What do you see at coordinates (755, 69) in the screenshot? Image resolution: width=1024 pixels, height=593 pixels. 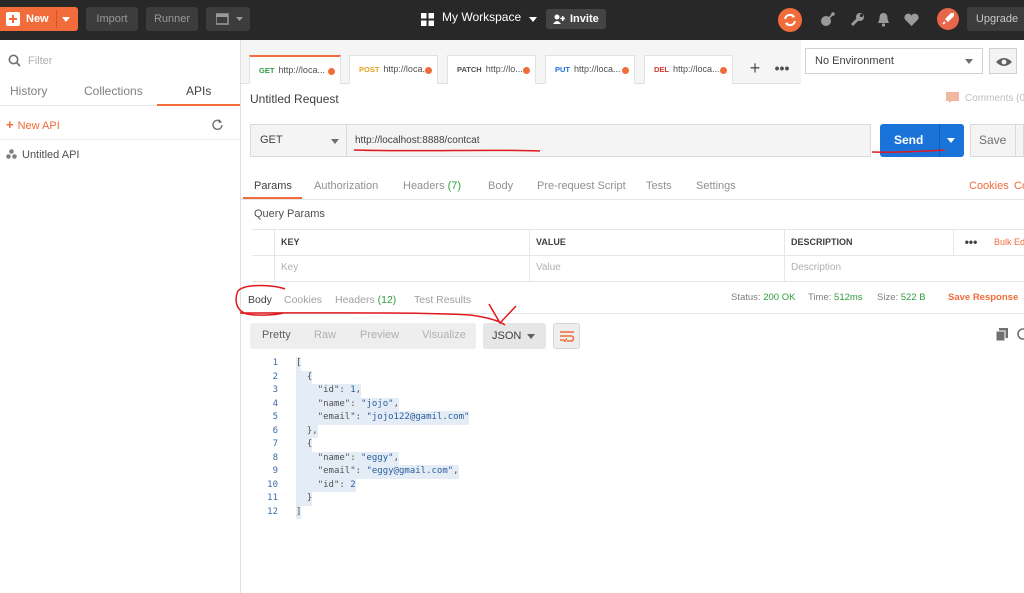 I see `add-tab-icon: +` at bounding box center [755, 69].